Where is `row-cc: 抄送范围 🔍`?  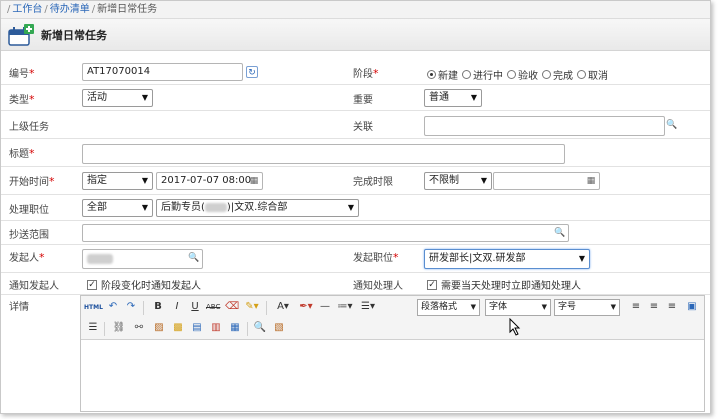
row-cc: 抄送范围 🔍 is located at coordinates (355, 233).